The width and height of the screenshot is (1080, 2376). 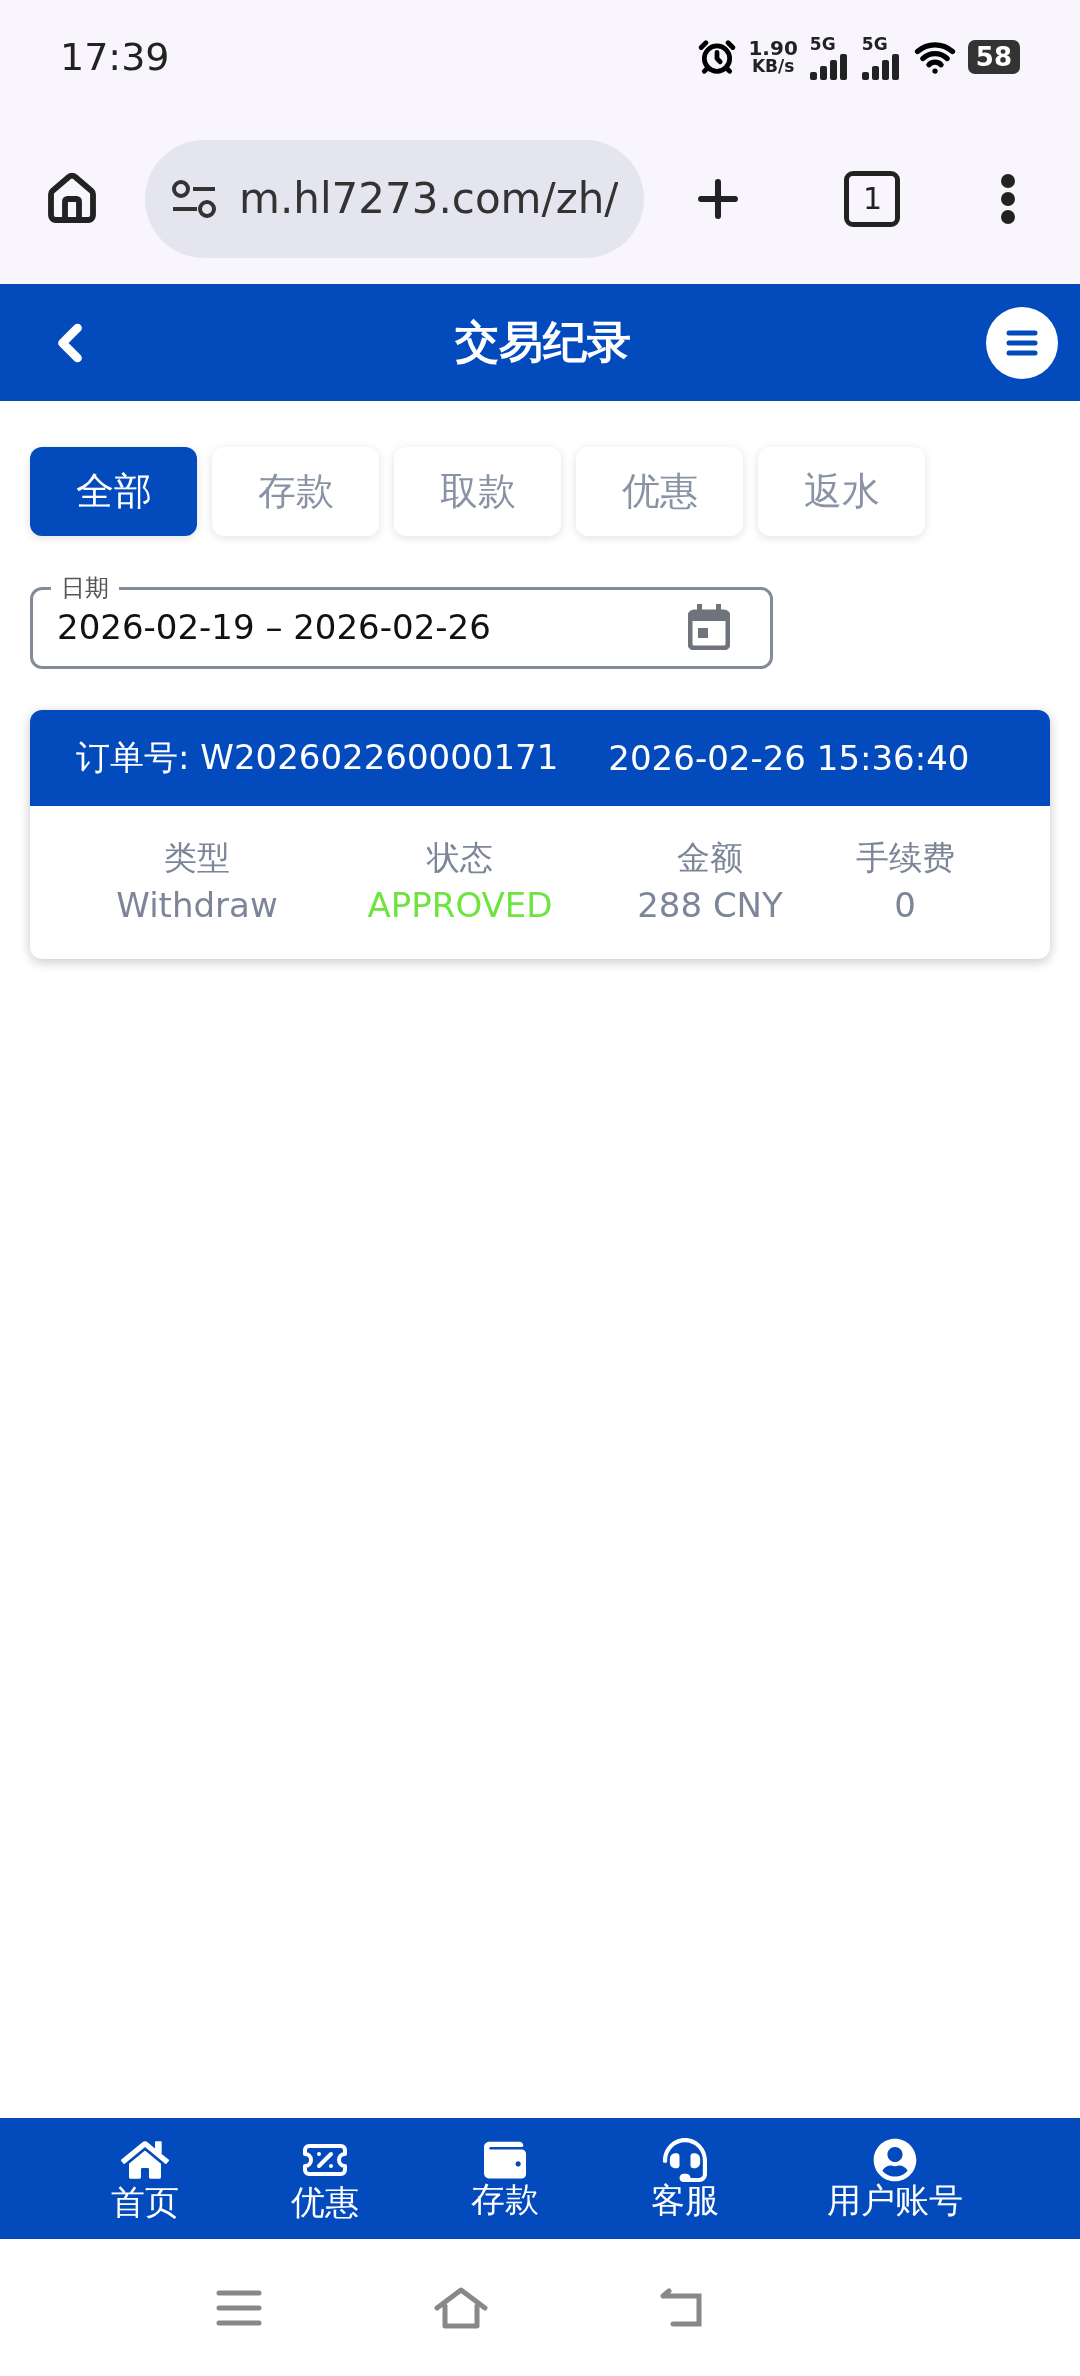 What do you see at coordinates (113, 491) in the screenshot?
I see `filter-tab: 全部` at bounding box center [113, 491].